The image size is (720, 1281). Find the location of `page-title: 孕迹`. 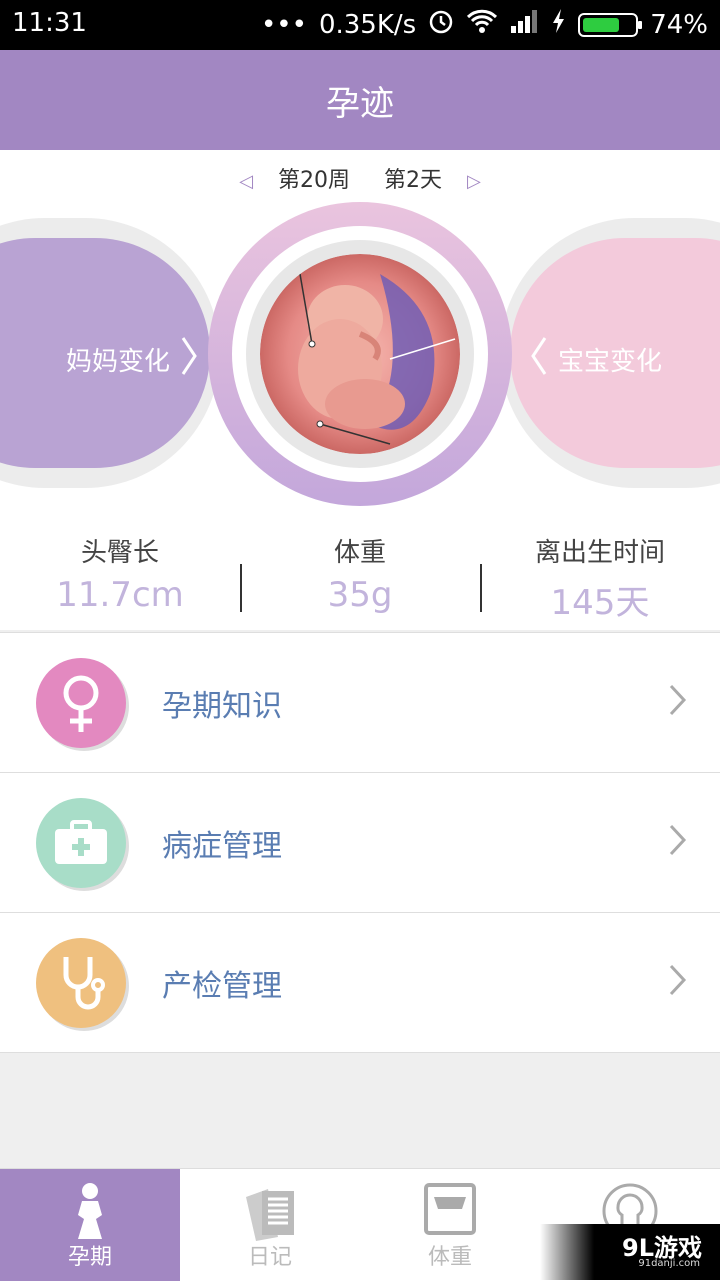

page-title: 孕迹 is located at coordinates (360, 103).